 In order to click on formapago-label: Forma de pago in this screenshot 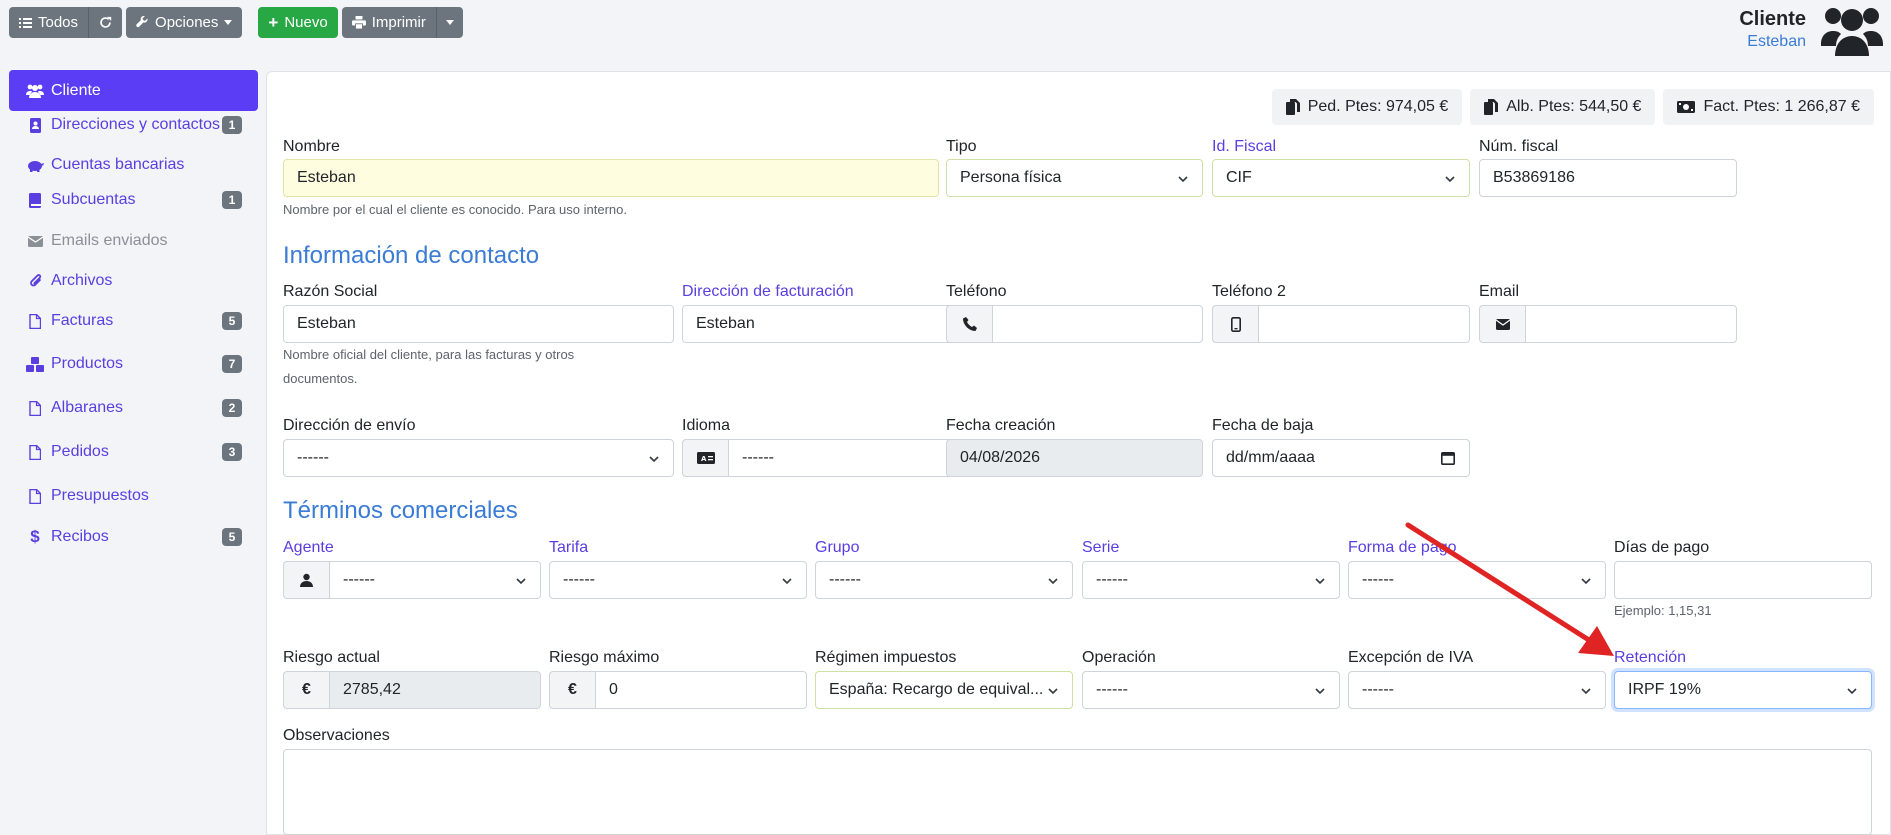, I will do `click(1402, 548)`.